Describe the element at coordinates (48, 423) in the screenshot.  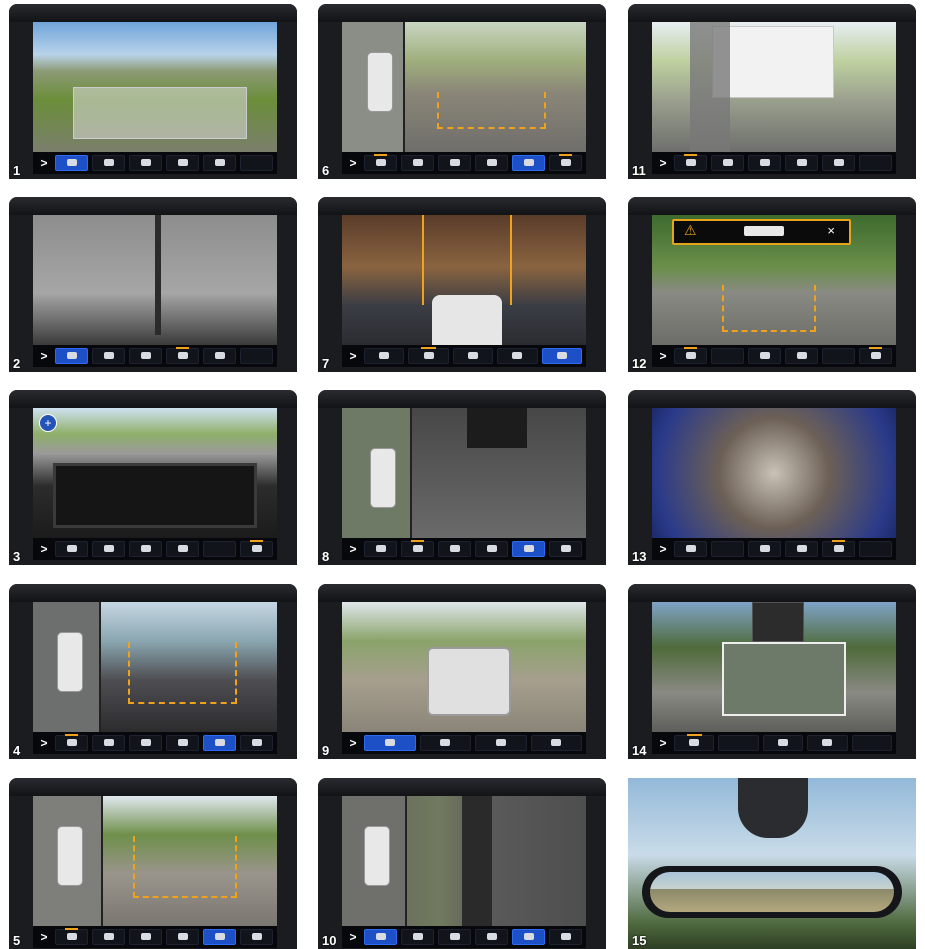
I see `add-view-button: +` at that location.